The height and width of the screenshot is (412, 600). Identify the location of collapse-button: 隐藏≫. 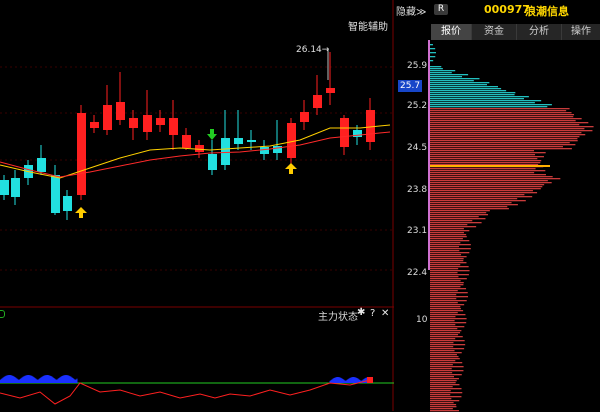
(411, 10).